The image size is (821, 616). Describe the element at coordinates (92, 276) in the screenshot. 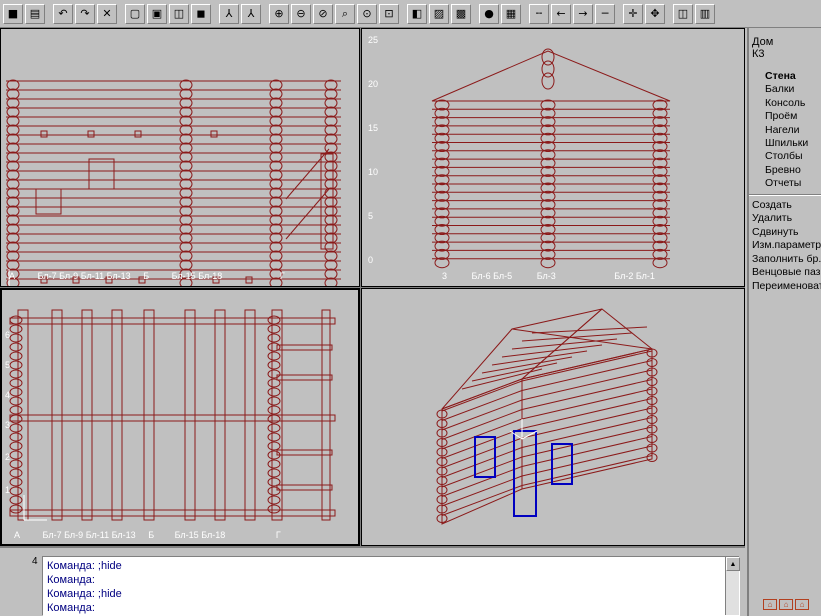

I see `front-axis-label: Бл-11` at that location.